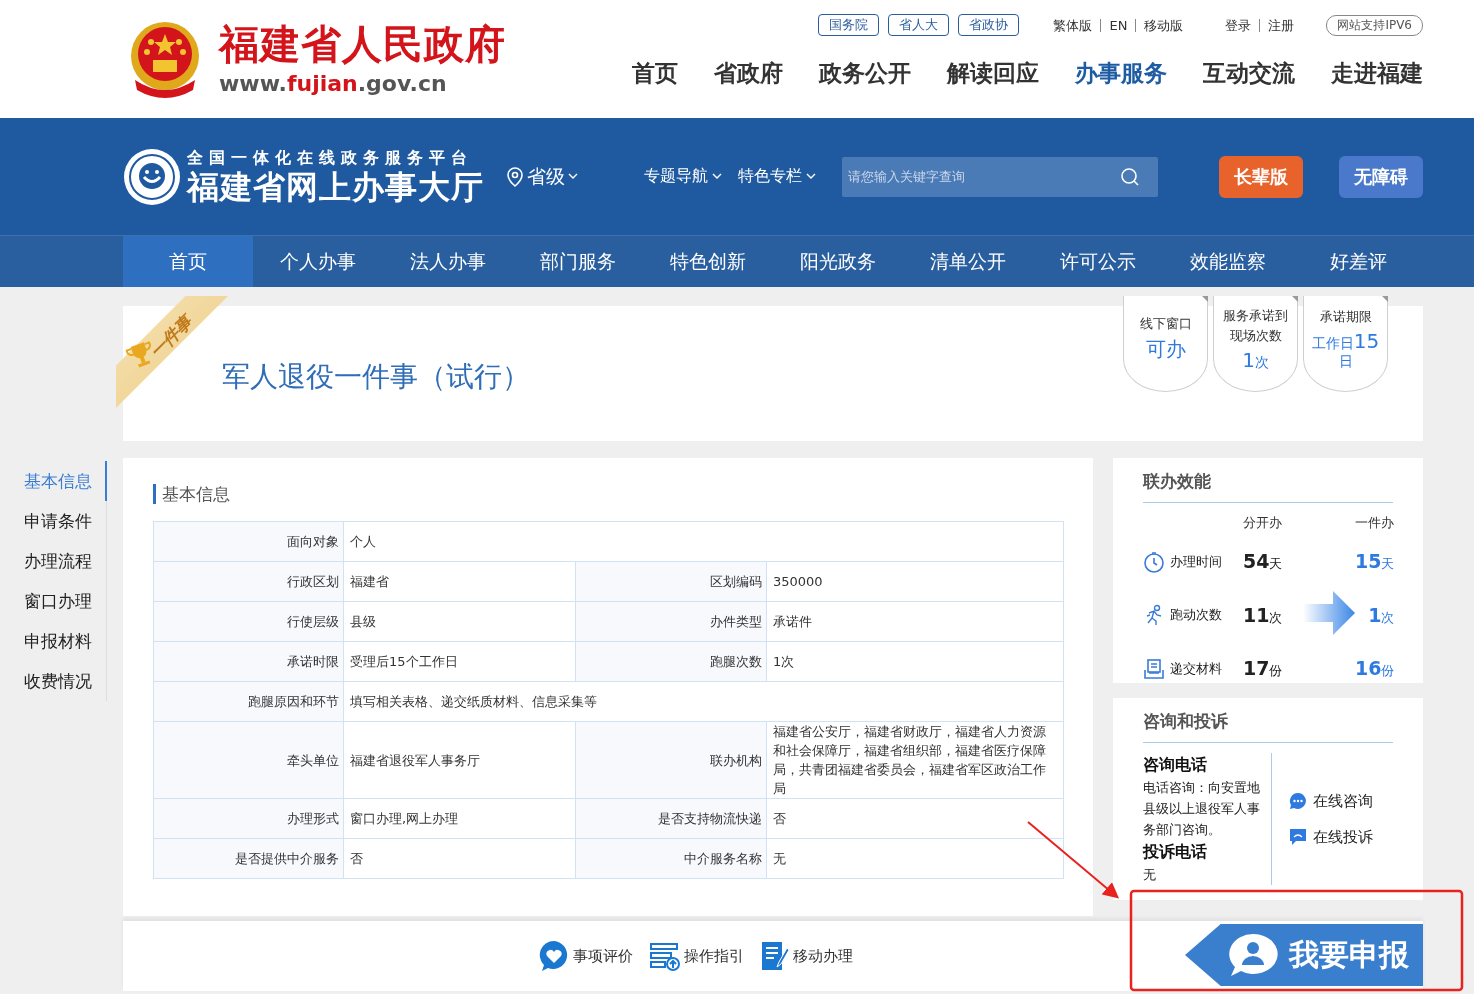 The image size is (1474, 994). What do you see at coordinates (1202, 809) in the screenshot?
I see `contact-text: 电话咨询：向安置地县级以上退役军人事务部门咨询。` at bounding box center [1202, 809].